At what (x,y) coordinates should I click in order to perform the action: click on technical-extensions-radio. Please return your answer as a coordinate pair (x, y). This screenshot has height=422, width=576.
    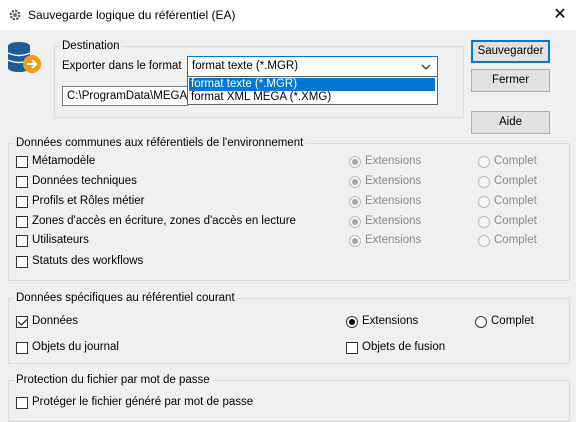
    Looking at the image, I should click on (355, 182).